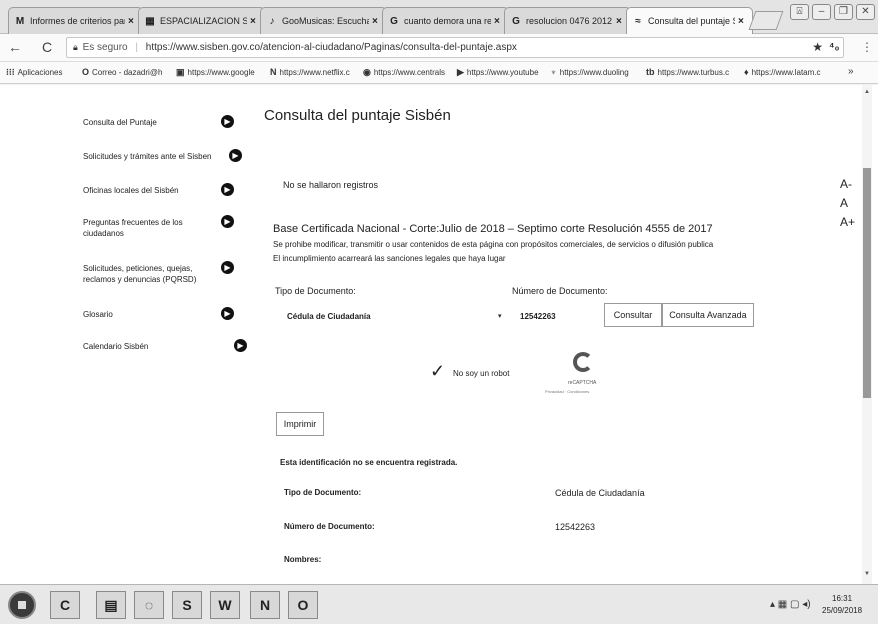 The image size is (878, 624). Describe the element at coordinates (481, 373) in the screenshot. I see `robot-label: No soy un robot` at that location.